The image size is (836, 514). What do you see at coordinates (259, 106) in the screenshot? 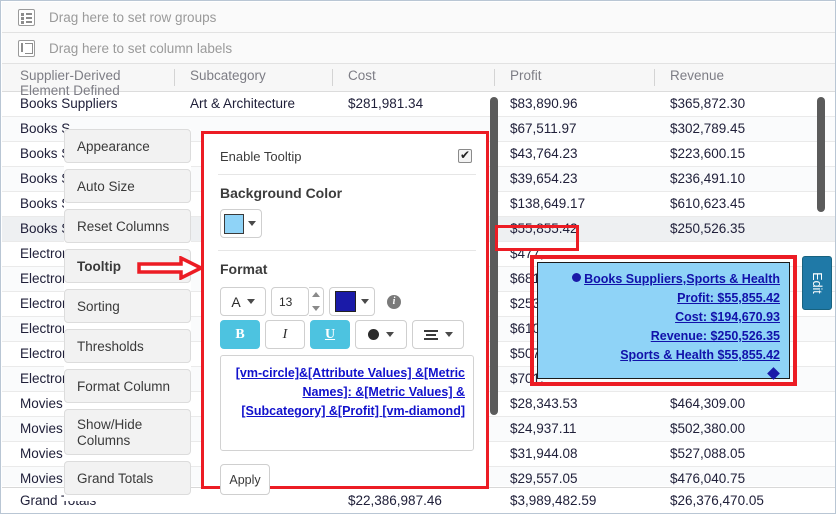
I see `cell-subcategory: Art & Architecture` at bounding box center [259, 106].